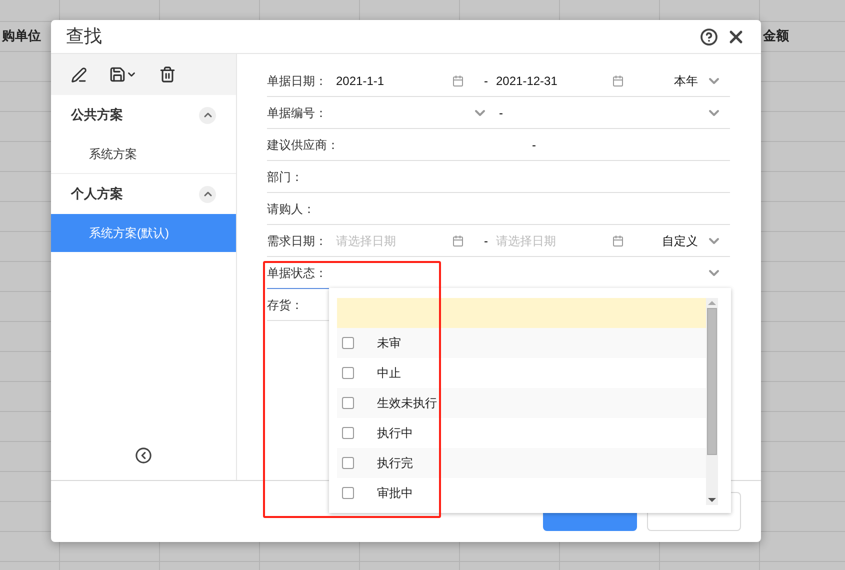 This screenshot has width=845, height=570. What do you see at coordinates (285, 177) in the screenshot?
I see `field-label: 部门：` at bounding box center [285, 177].